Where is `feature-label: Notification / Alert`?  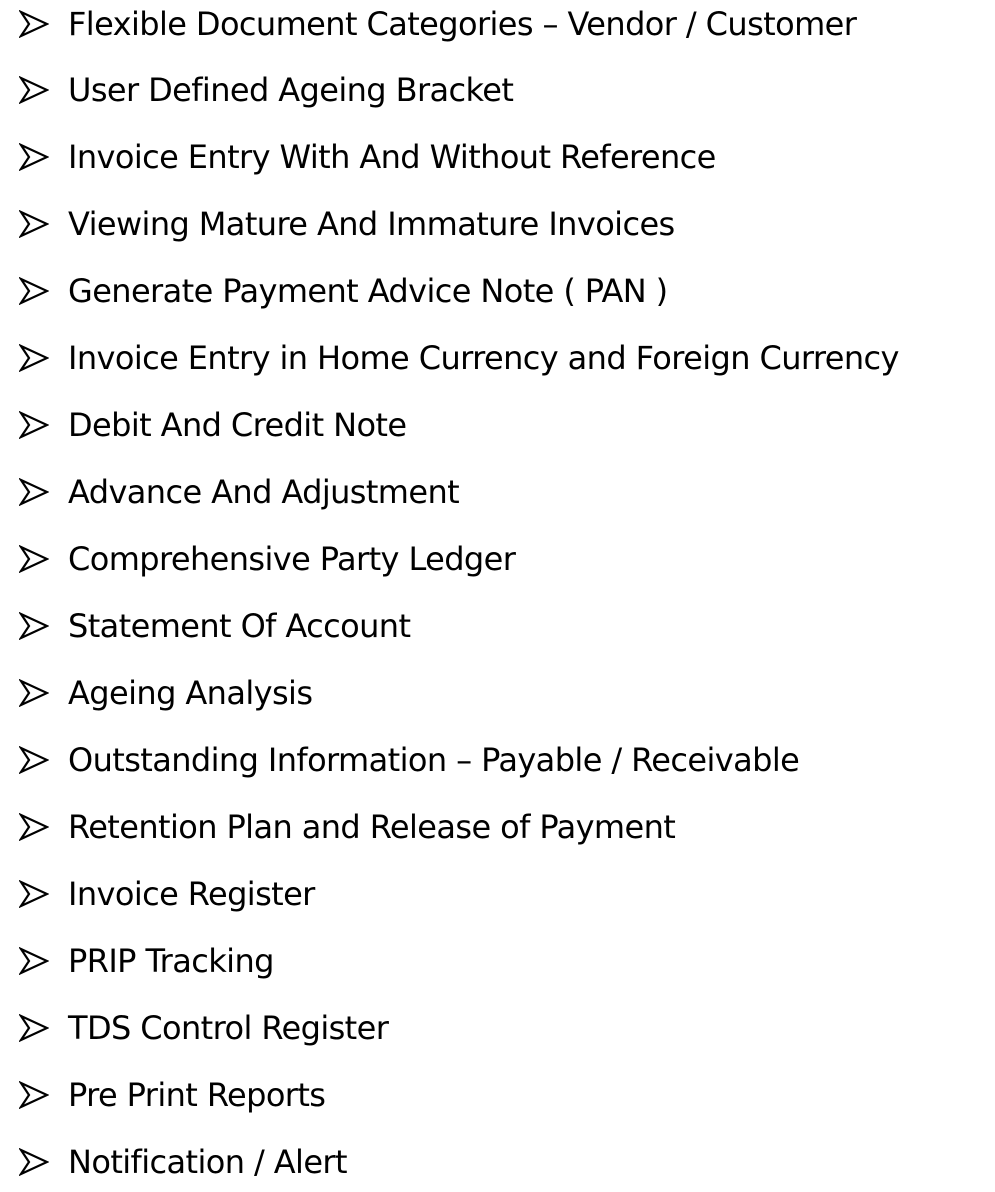 feature-label: Notification / Alert is located at coordinates (208, 1162).